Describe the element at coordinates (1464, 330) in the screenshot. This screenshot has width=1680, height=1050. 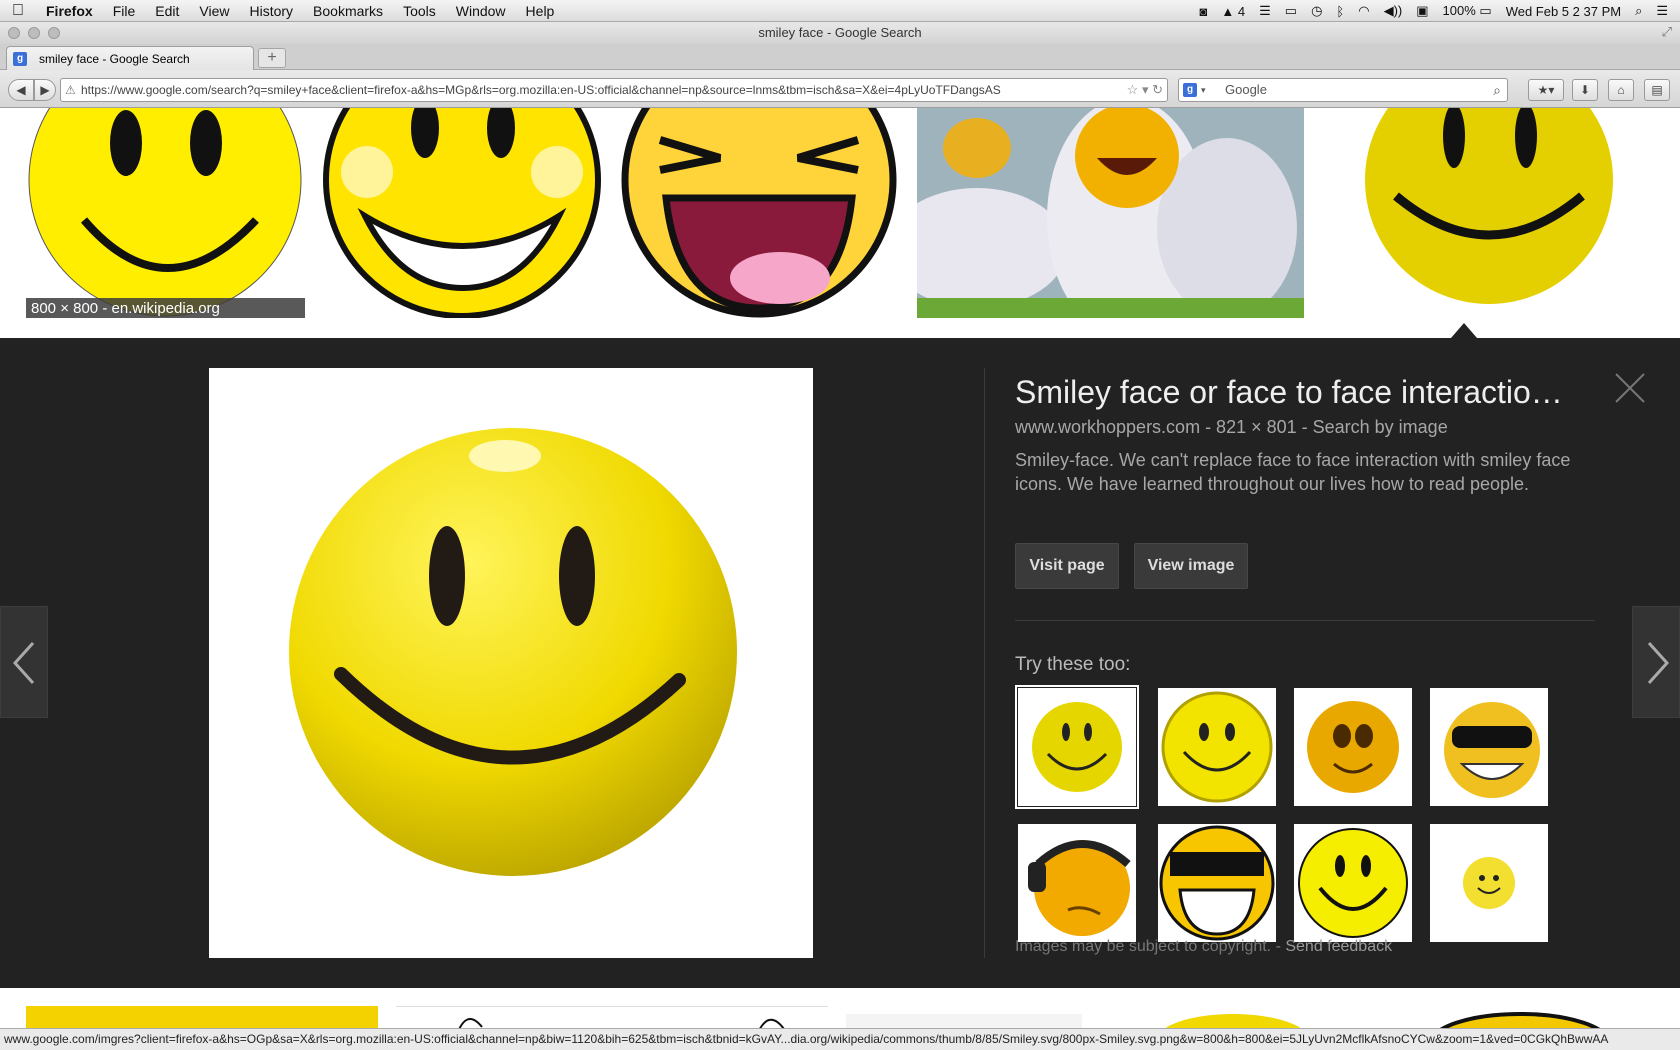
I see `selected-pointer` at that location.